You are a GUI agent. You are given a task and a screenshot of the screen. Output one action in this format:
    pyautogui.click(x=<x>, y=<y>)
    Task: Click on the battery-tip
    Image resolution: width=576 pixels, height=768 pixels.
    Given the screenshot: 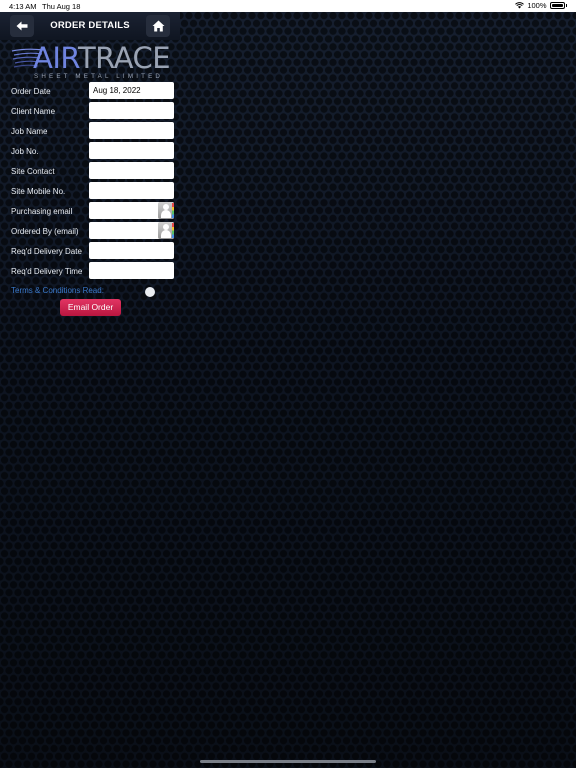 What is the action you would take?
    pyautogui.click(x=566, y=5)
    